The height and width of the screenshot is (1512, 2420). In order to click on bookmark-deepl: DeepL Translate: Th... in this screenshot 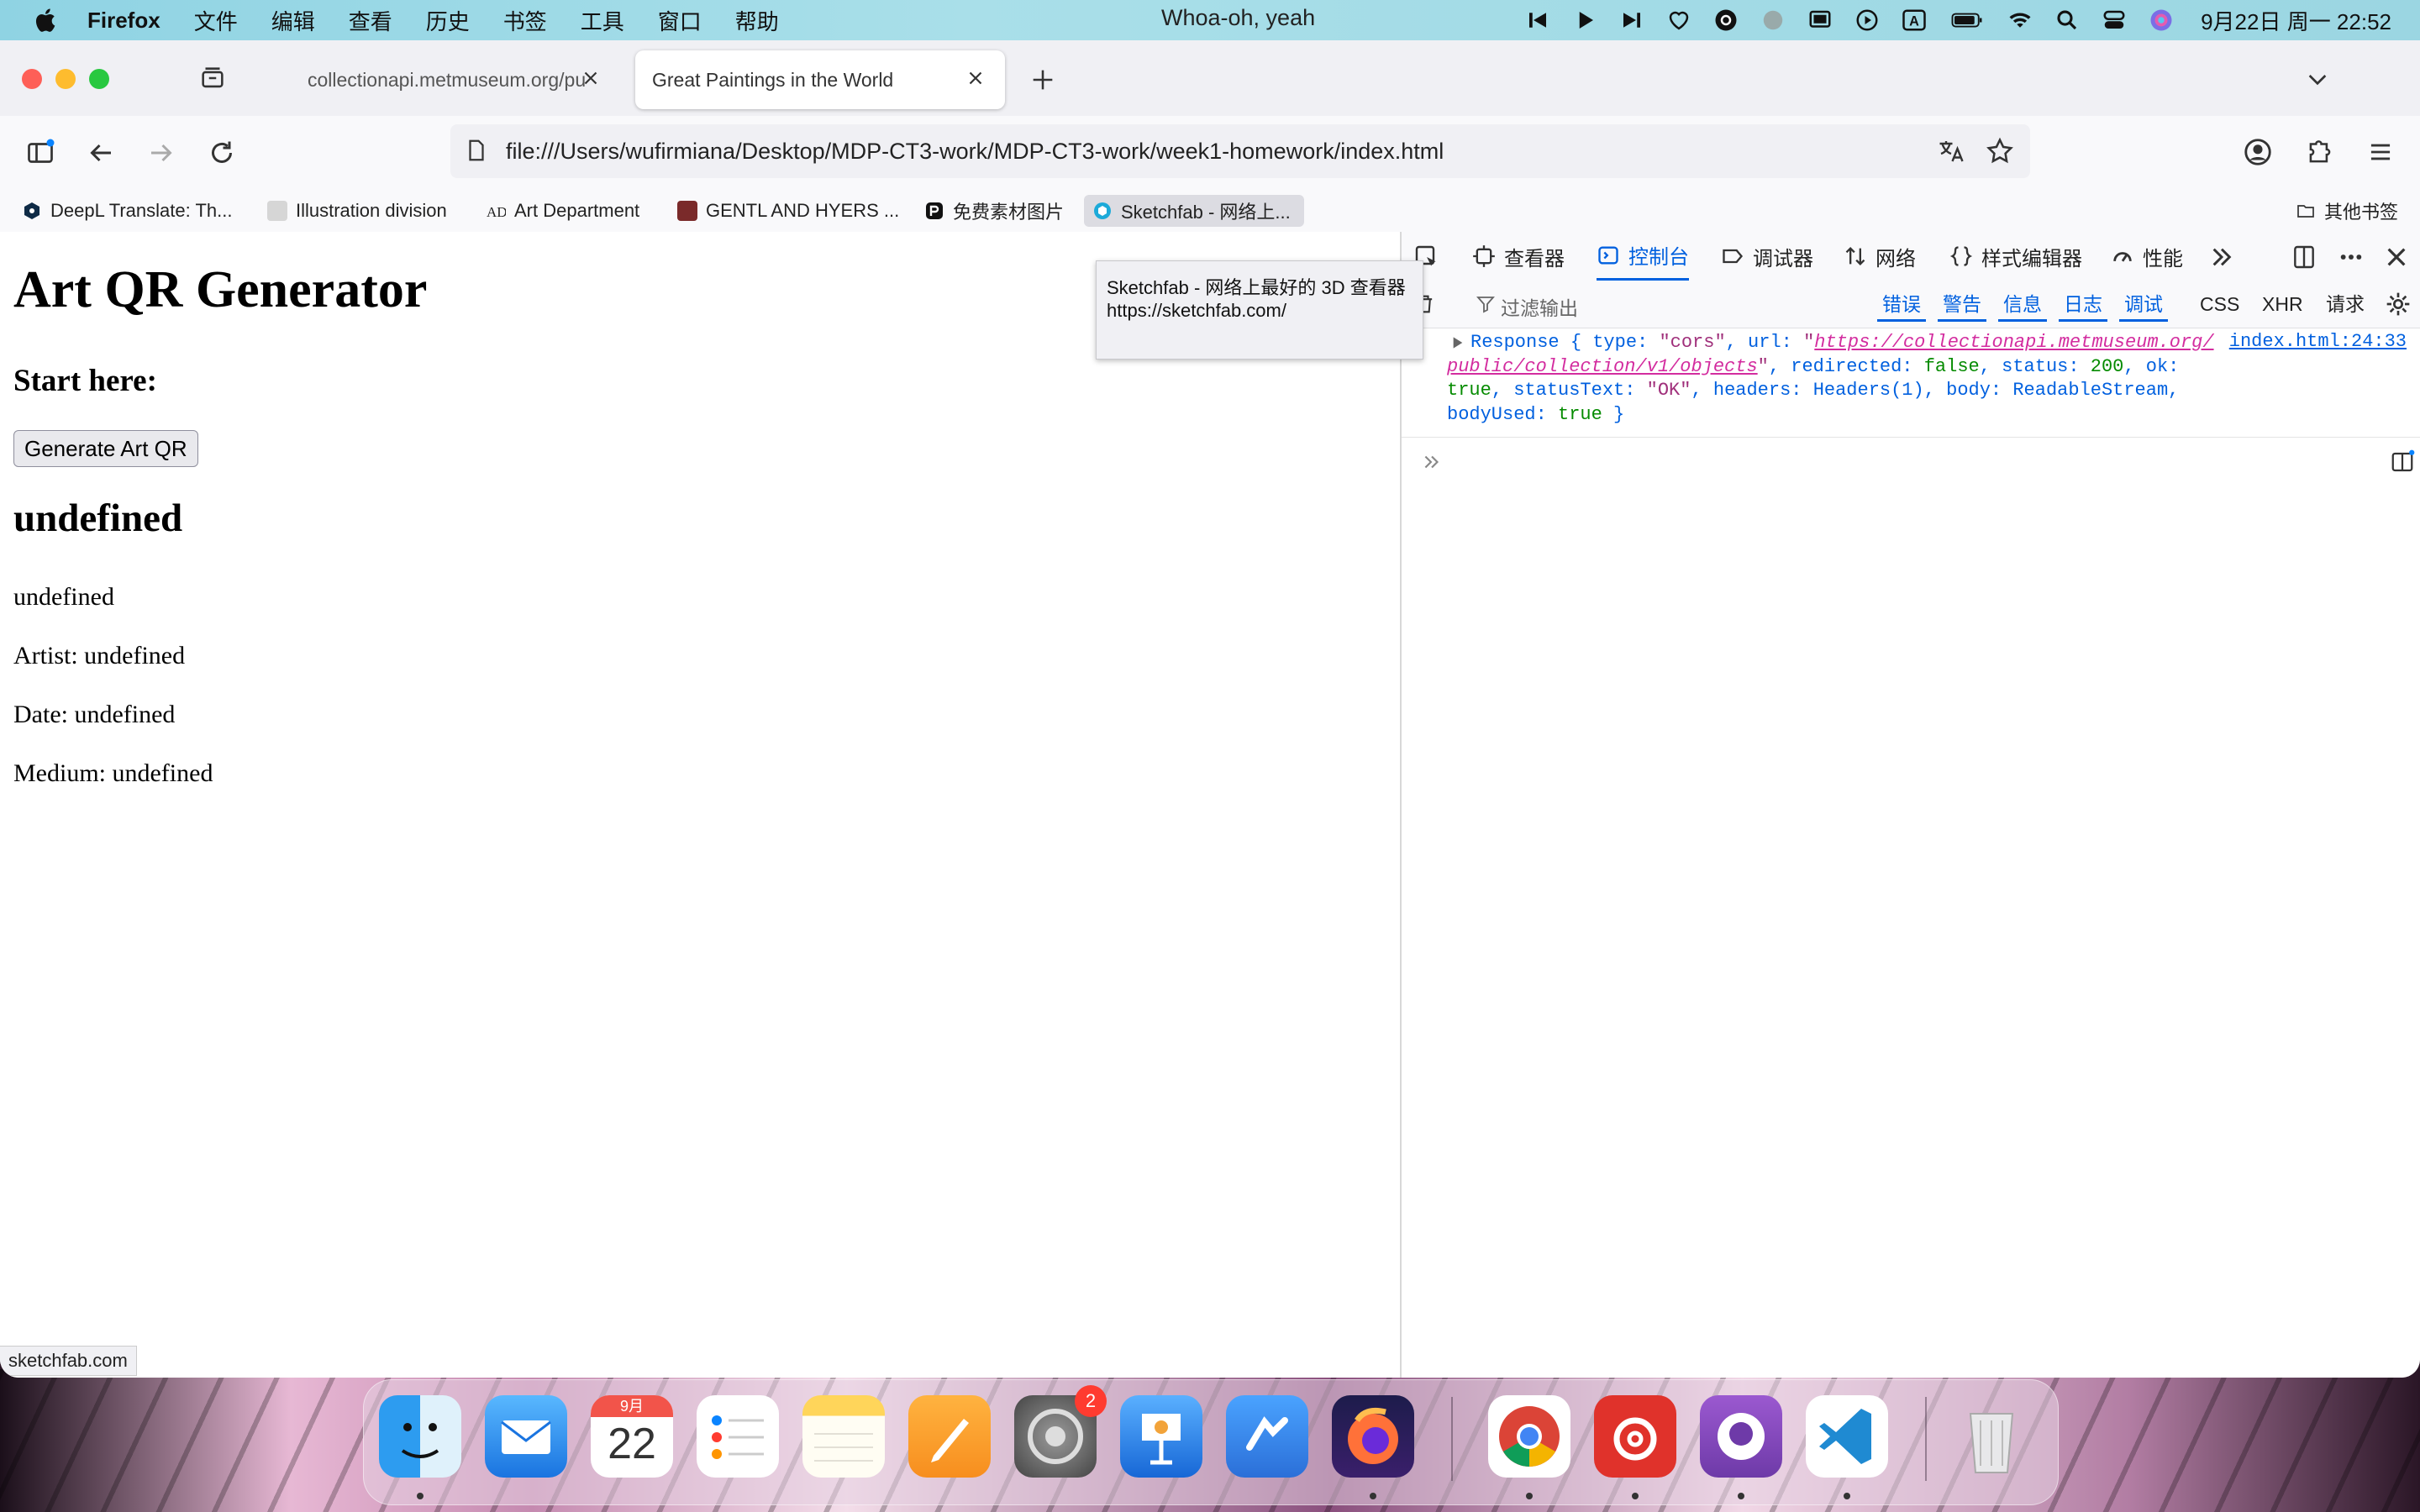, I will do `click(127, 211)`.